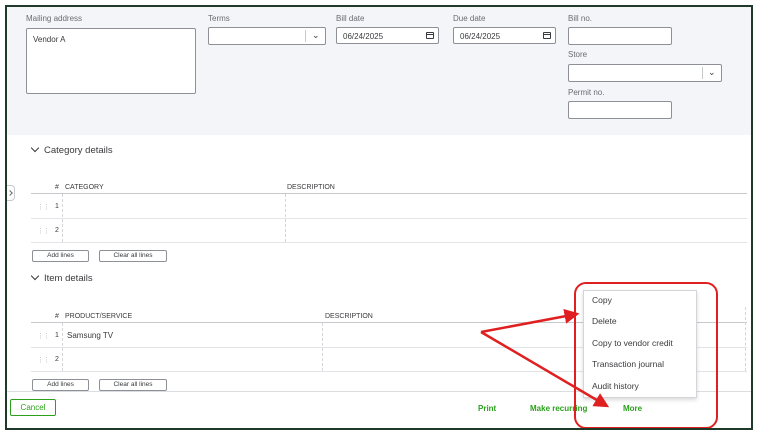 This screenshot has width=759, height=436. Describe the element at coordinates (480, 36) in the screenshot. I see `due-date-value: 06/24/2025` at that location.